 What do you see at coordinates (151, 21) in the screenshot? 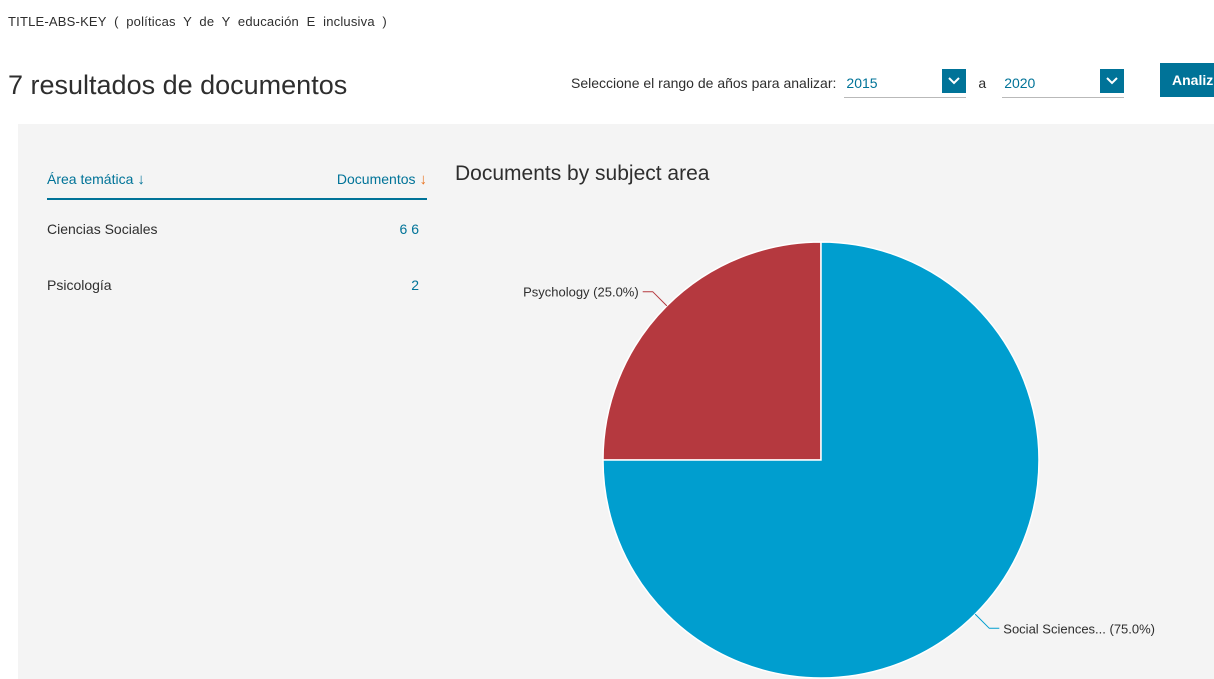
I see `query-term: políticas` at bounding box center [151, 21].